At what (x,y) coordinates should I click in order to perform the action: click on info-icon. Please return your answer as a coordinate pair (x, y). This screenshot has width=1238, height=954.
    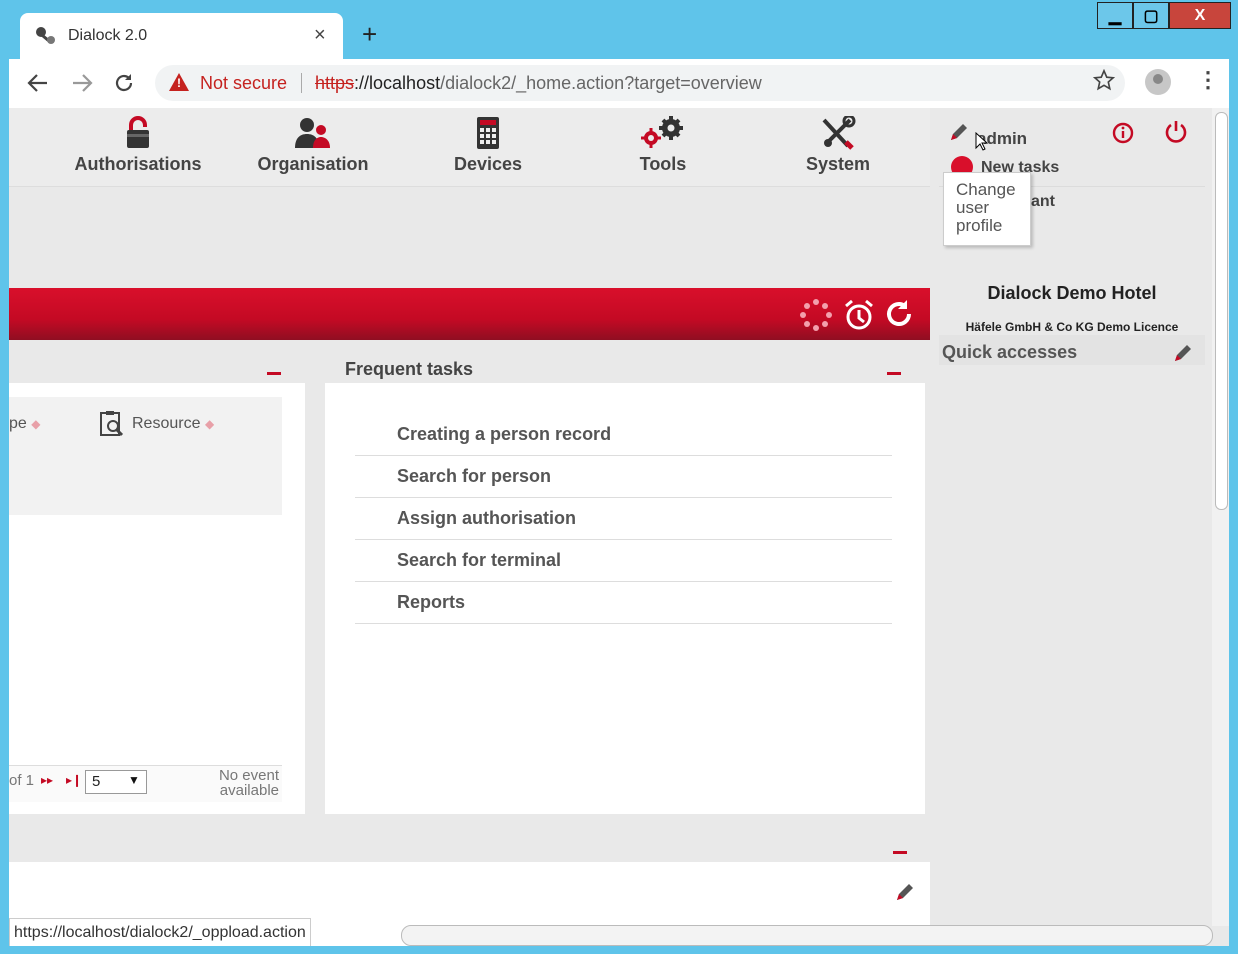
    Looking at the image, I should click on (1123, 133).